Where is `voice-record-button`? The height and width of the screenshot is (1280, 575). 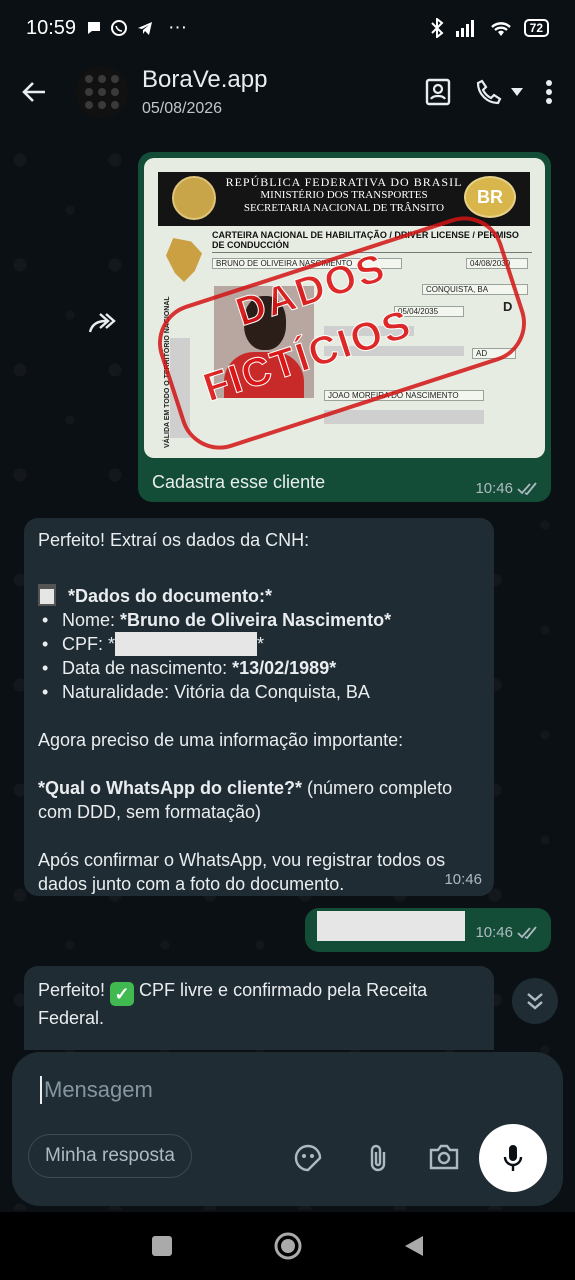
voice-record-button is located at coordinates (513, 1158).